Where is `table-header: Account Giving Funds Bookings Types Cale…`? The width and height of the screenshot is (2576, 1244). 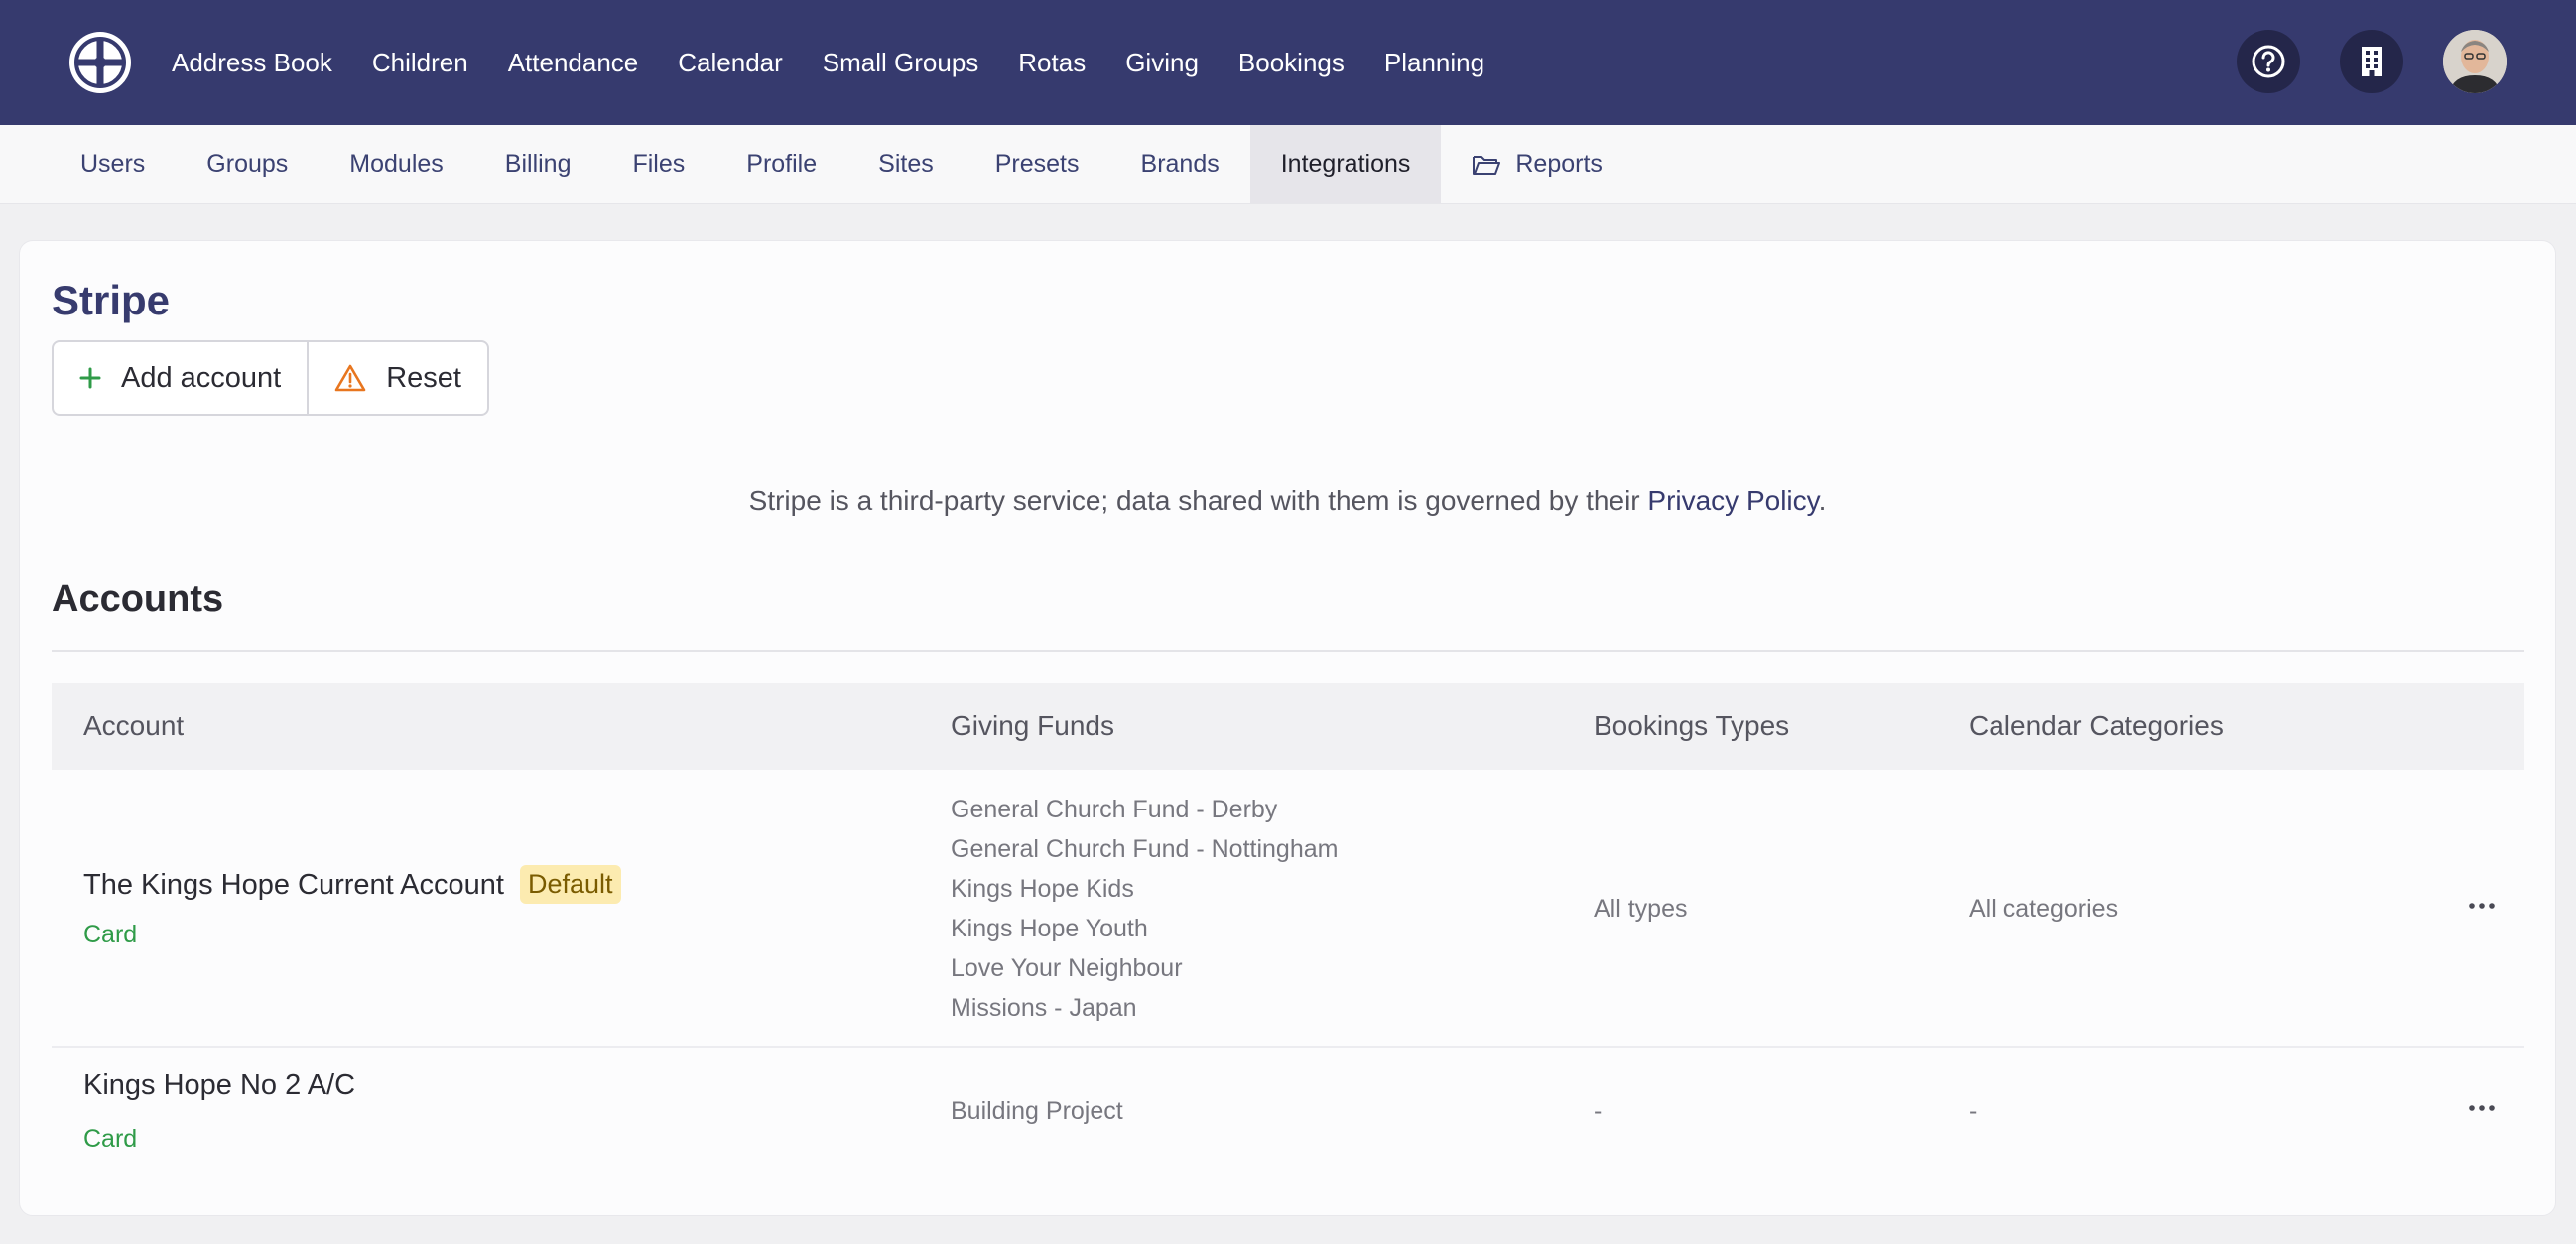
table-header: Account Giving Funds Bookings Types Cale… is located at coordinates (1288, 726).